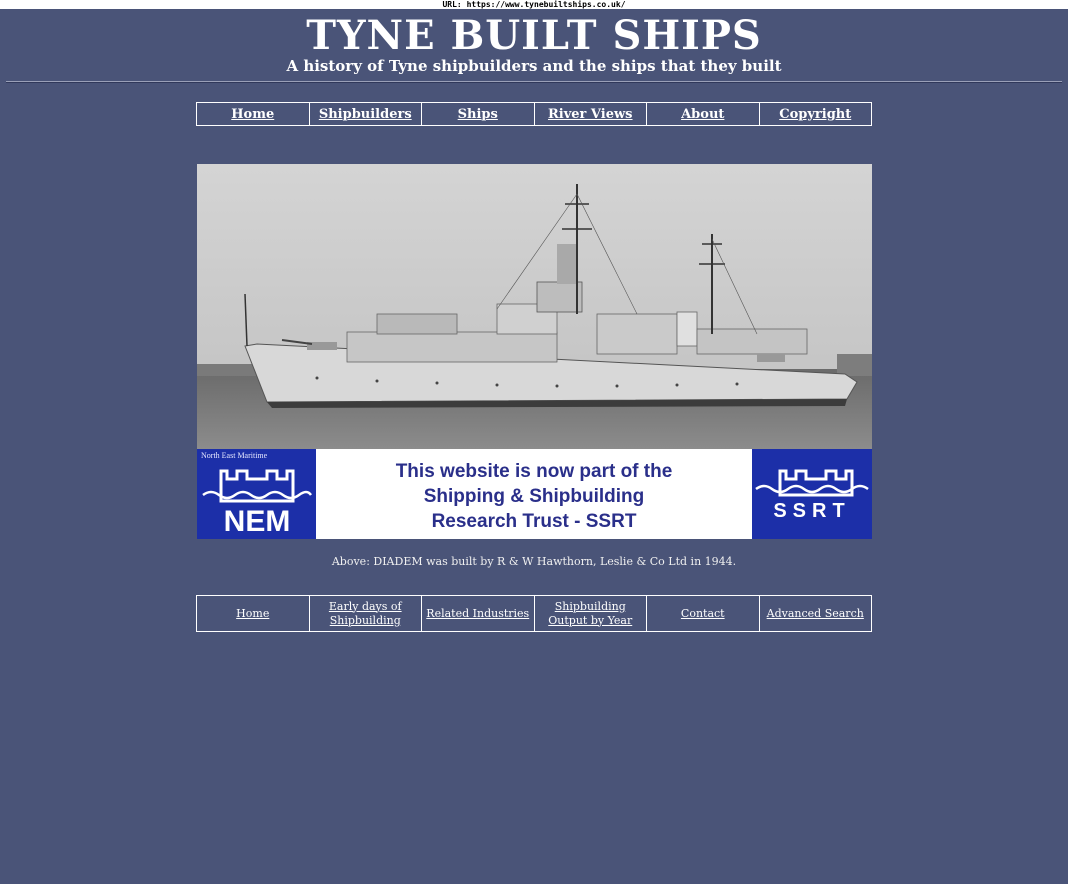 This screenshot has height=884, width=1068. Describe the element at coordinates (534, 471) in the screenshot. I see `banner-line-1: This website is now part of the` at that location.